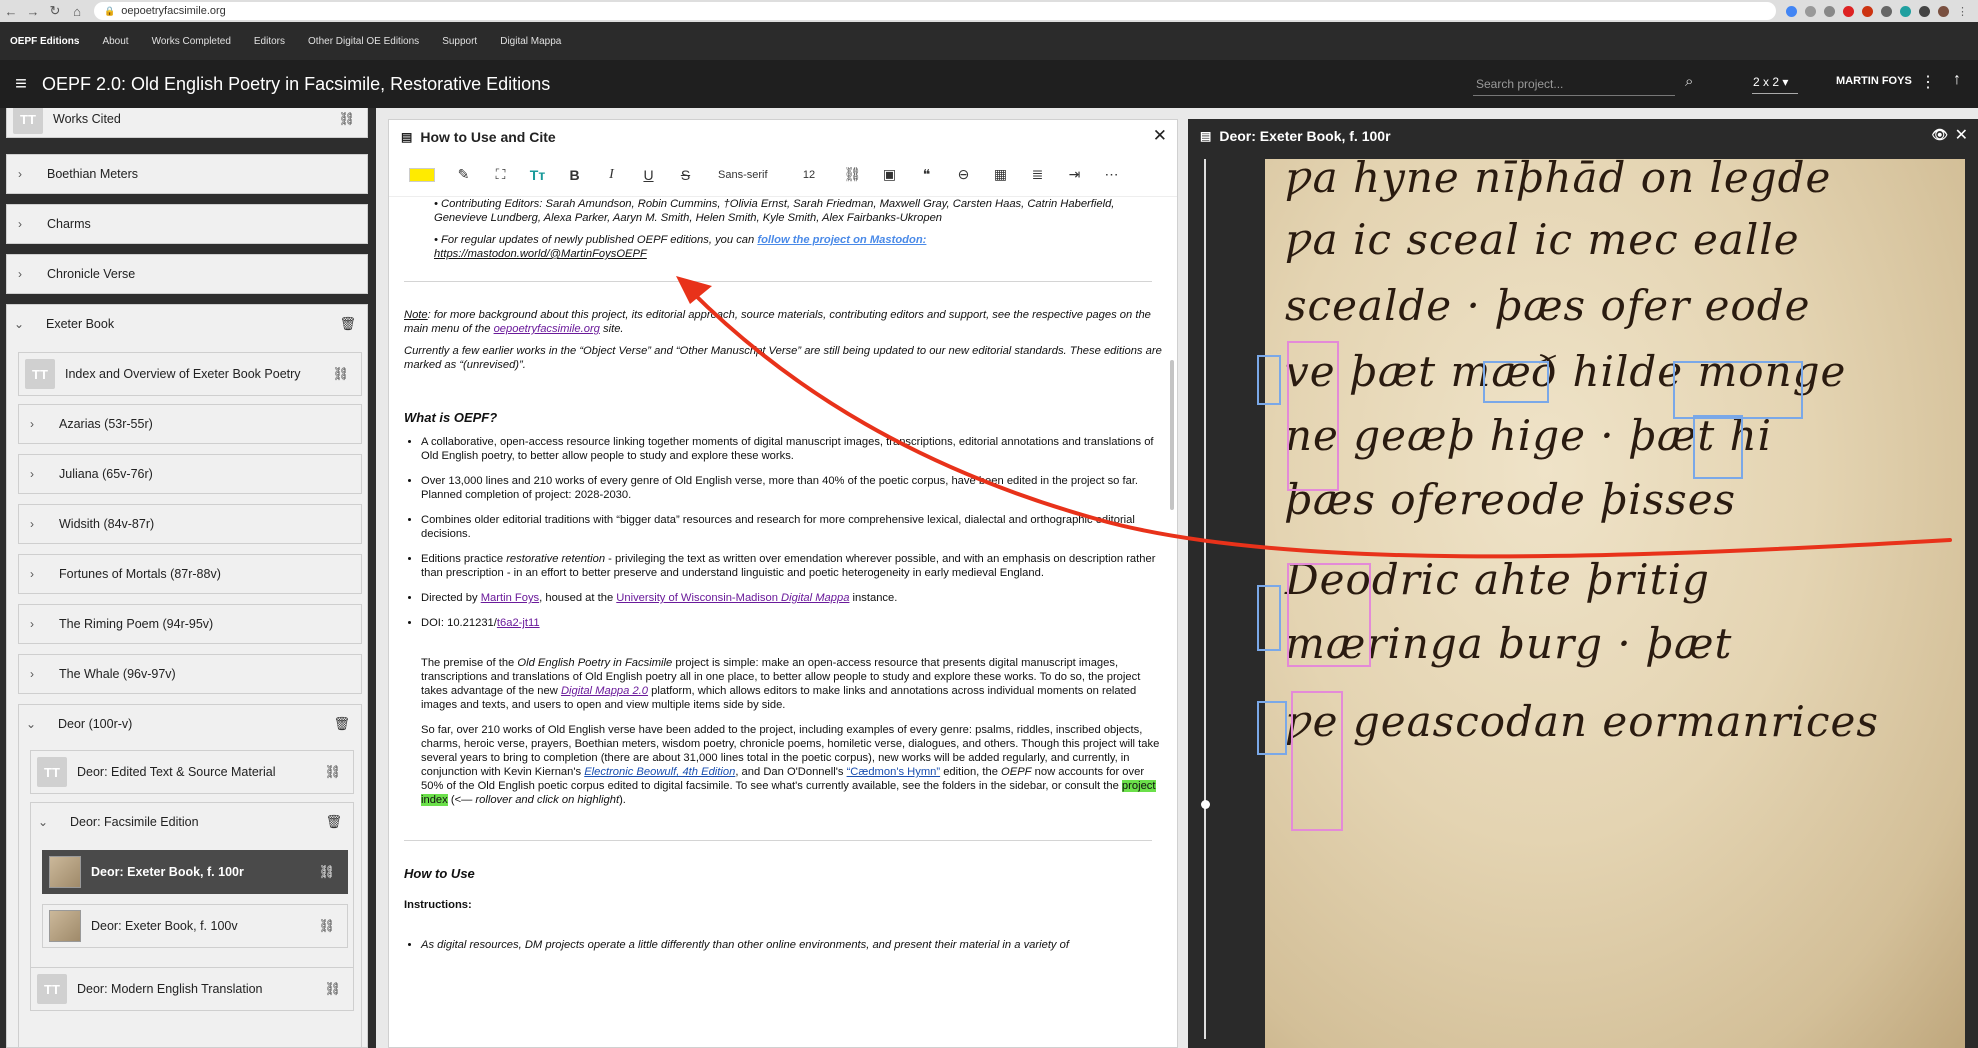 Image resolution: width=1978 pixels, height=1048 pixels. What do you see at coordinates (1928, 82) in the screenshot?
I see `more-options-icon: ⋮` at bounding box center [1928, 82].